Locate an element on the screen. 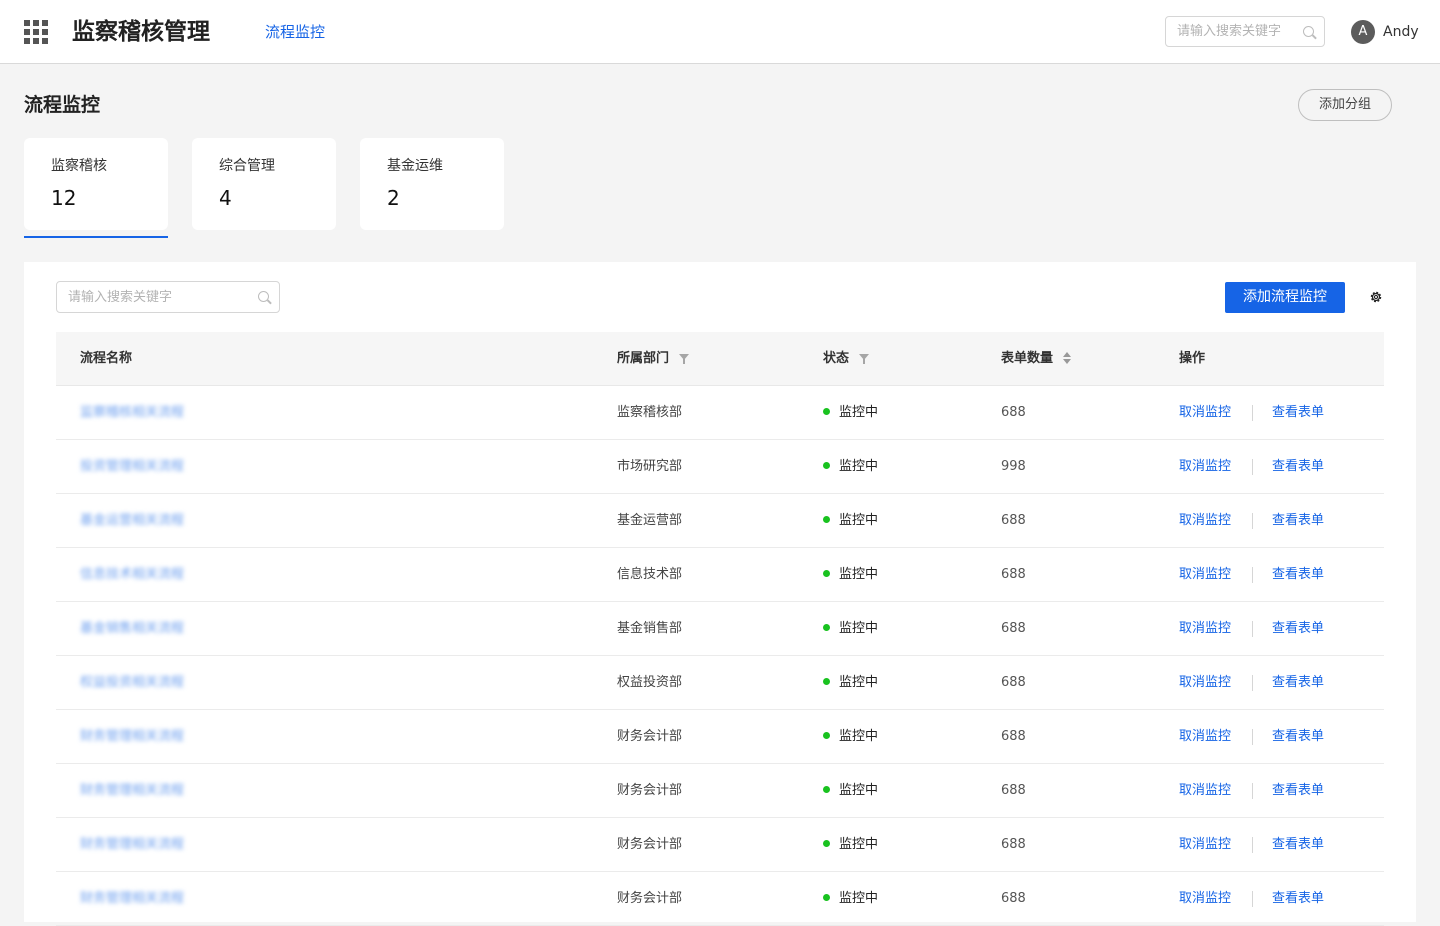 The width and height of the screenshot is (1440, 926). process-name-link: 投资管理相关流程 is located at coordinates (132, 467).